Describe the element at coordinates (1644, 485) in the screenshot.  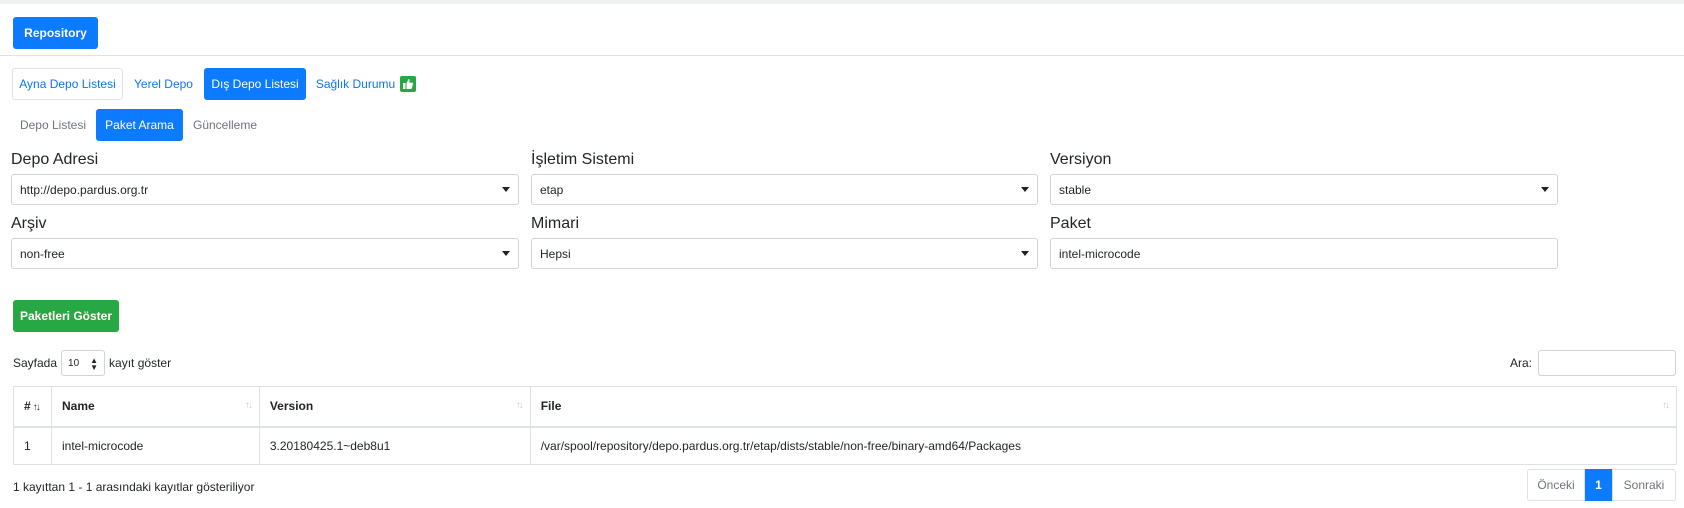
I see `next-page-button: Sonraki` at that location.